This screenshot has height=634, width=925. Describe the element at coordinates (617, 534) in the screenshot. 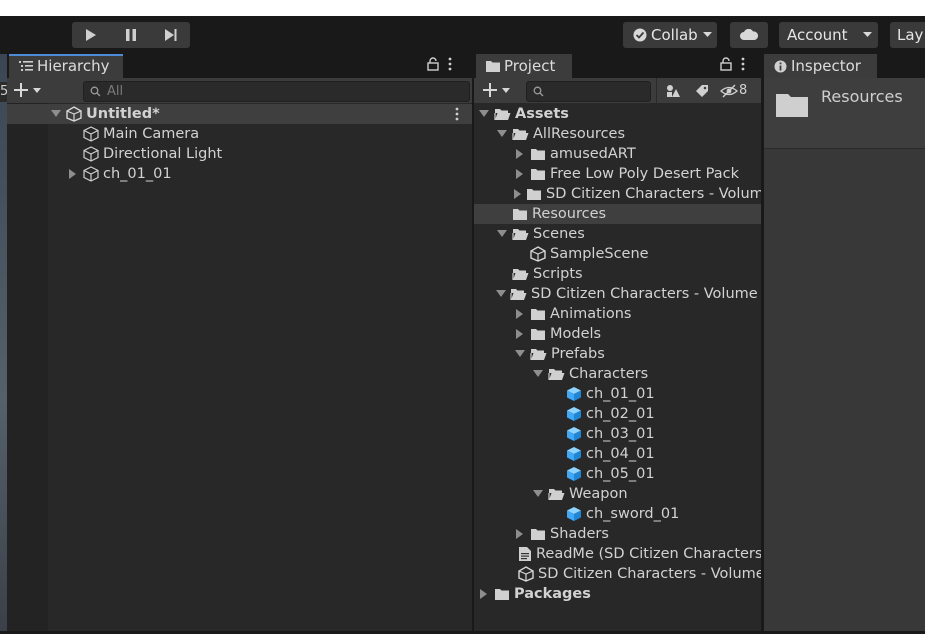

I see `project-tree-item: Shaders` at that location.